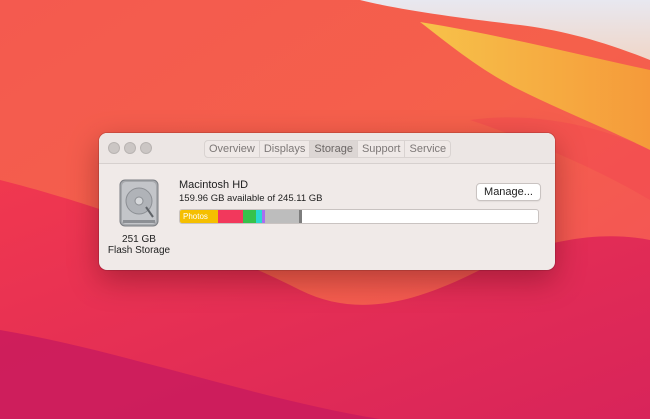 This screenshot has width=650, height=419. I want to click on storage-segment: Photos, so click(199, 216).